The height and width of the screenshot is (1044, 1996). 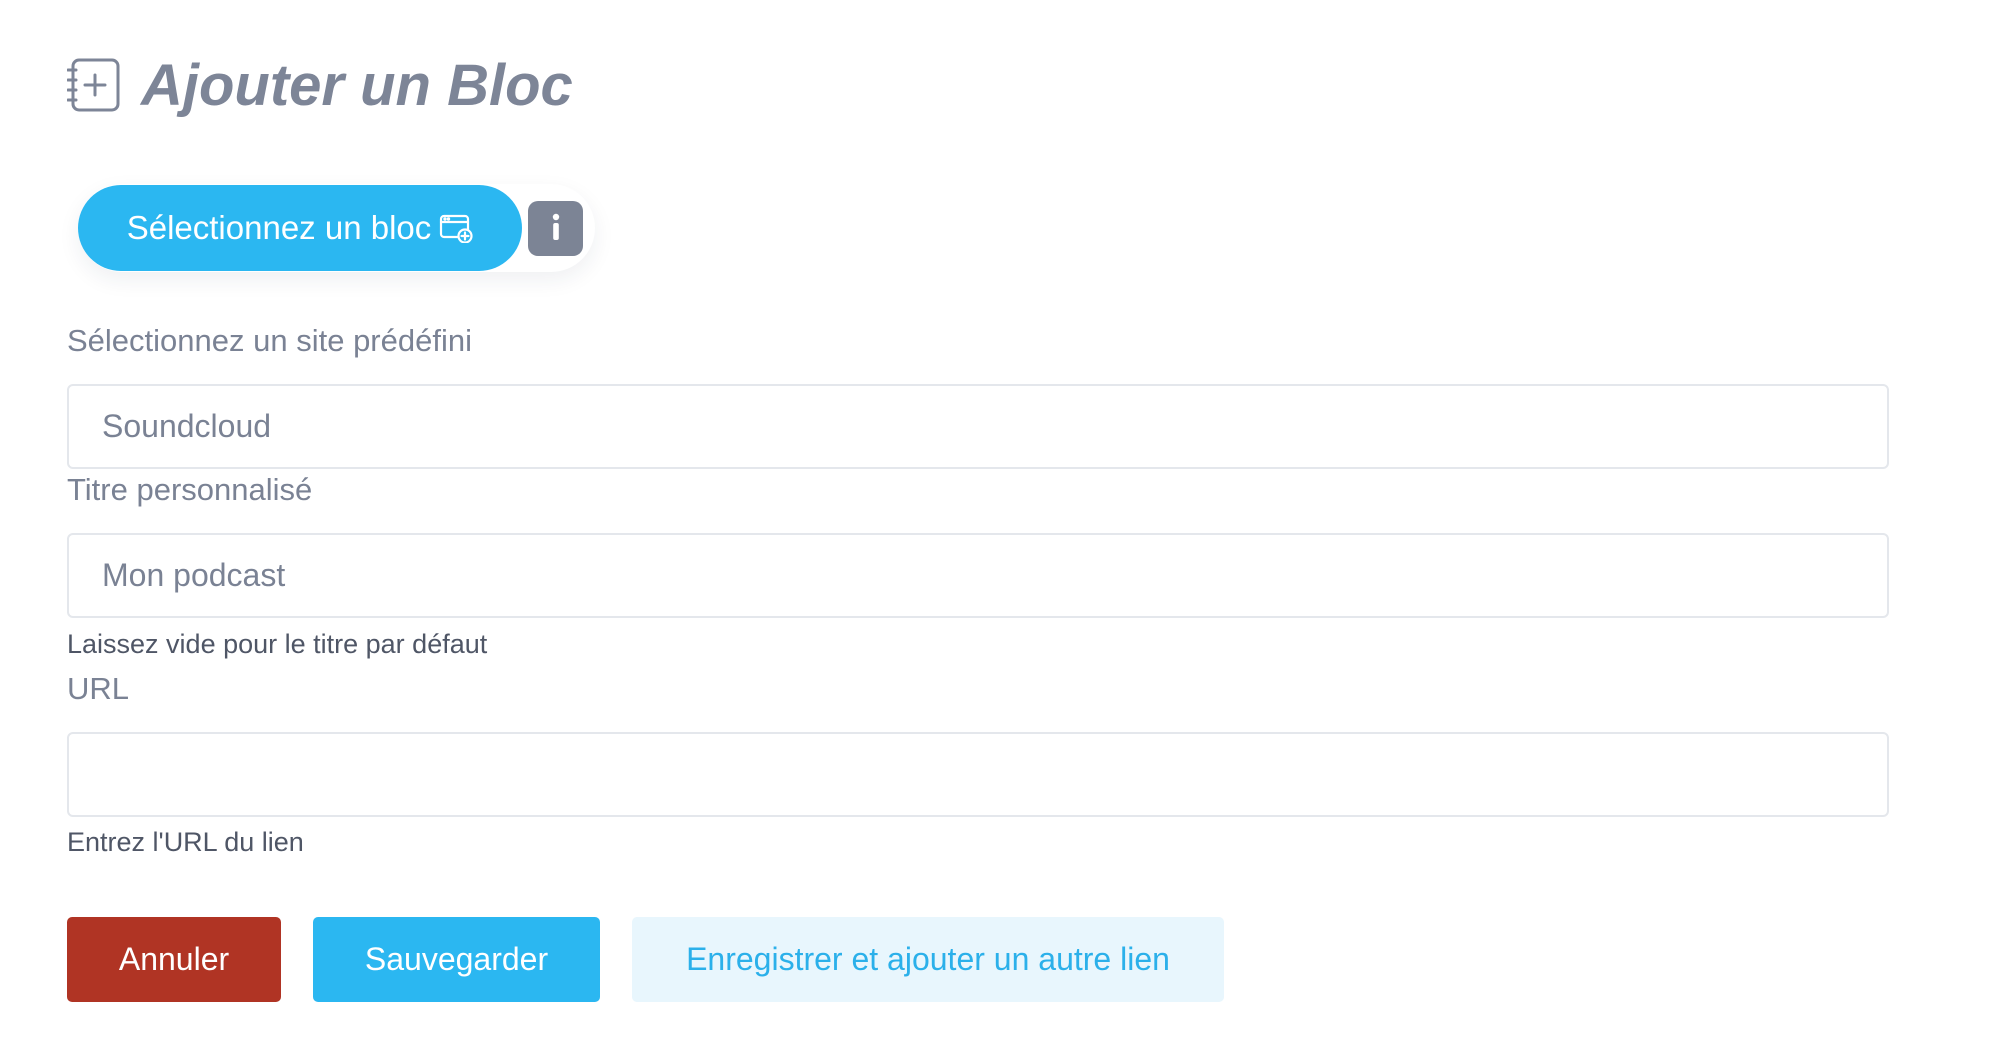 I want to click on url-label: URL, so click(x=98, y=688).